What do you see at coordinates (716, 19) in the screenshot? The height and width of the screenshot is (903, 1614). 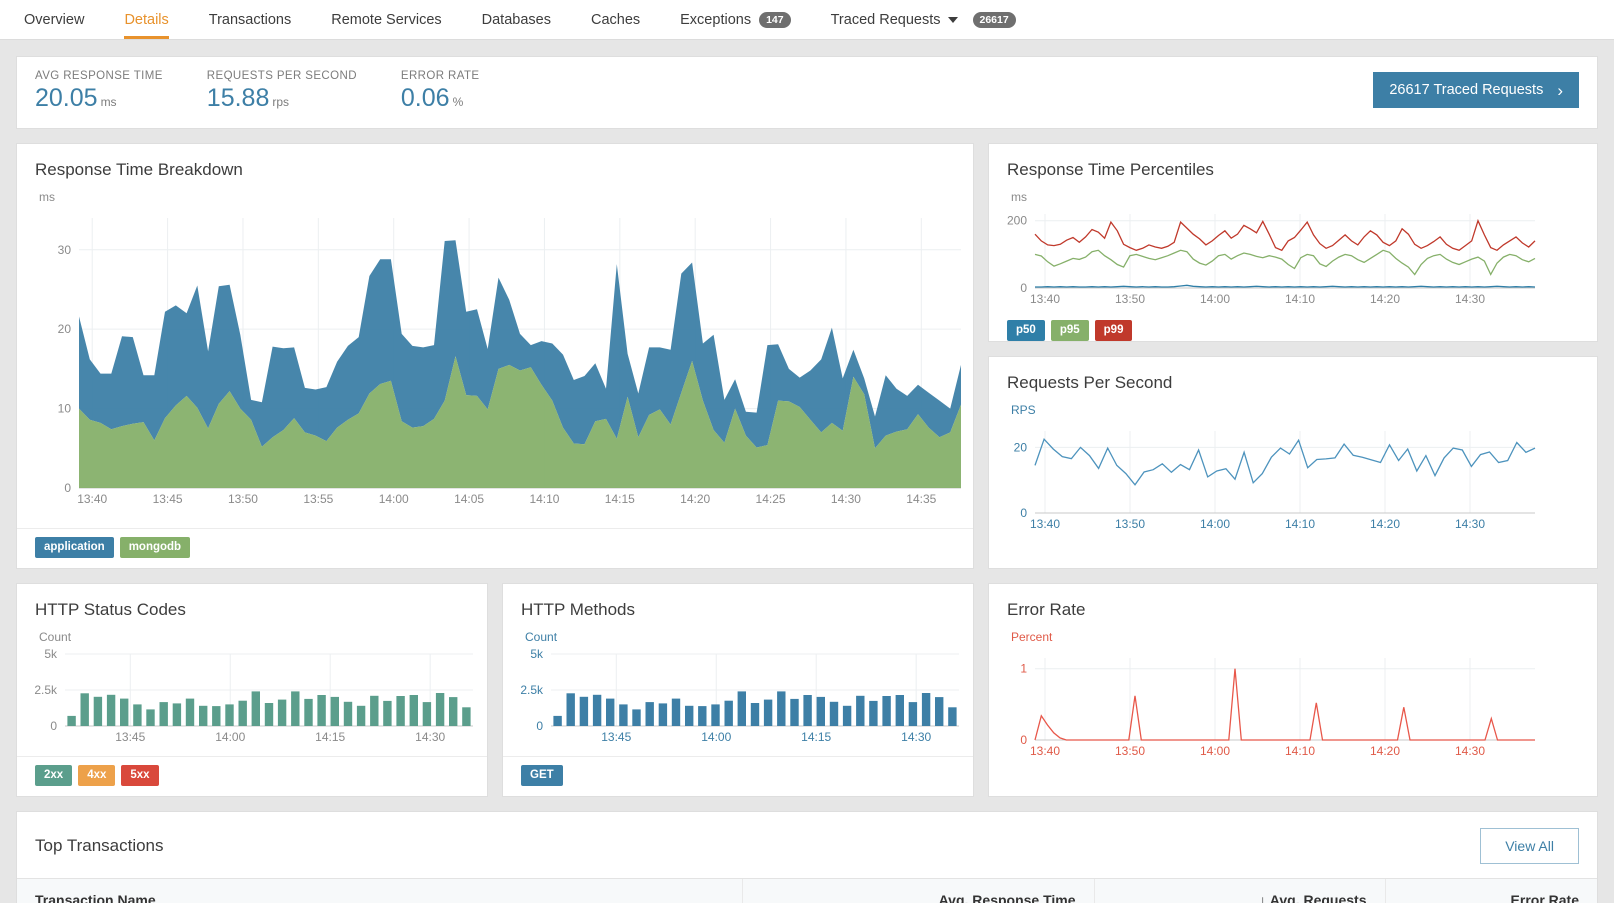 I see `nav-item-label: Exceptions` at bounding box center [716, 19].